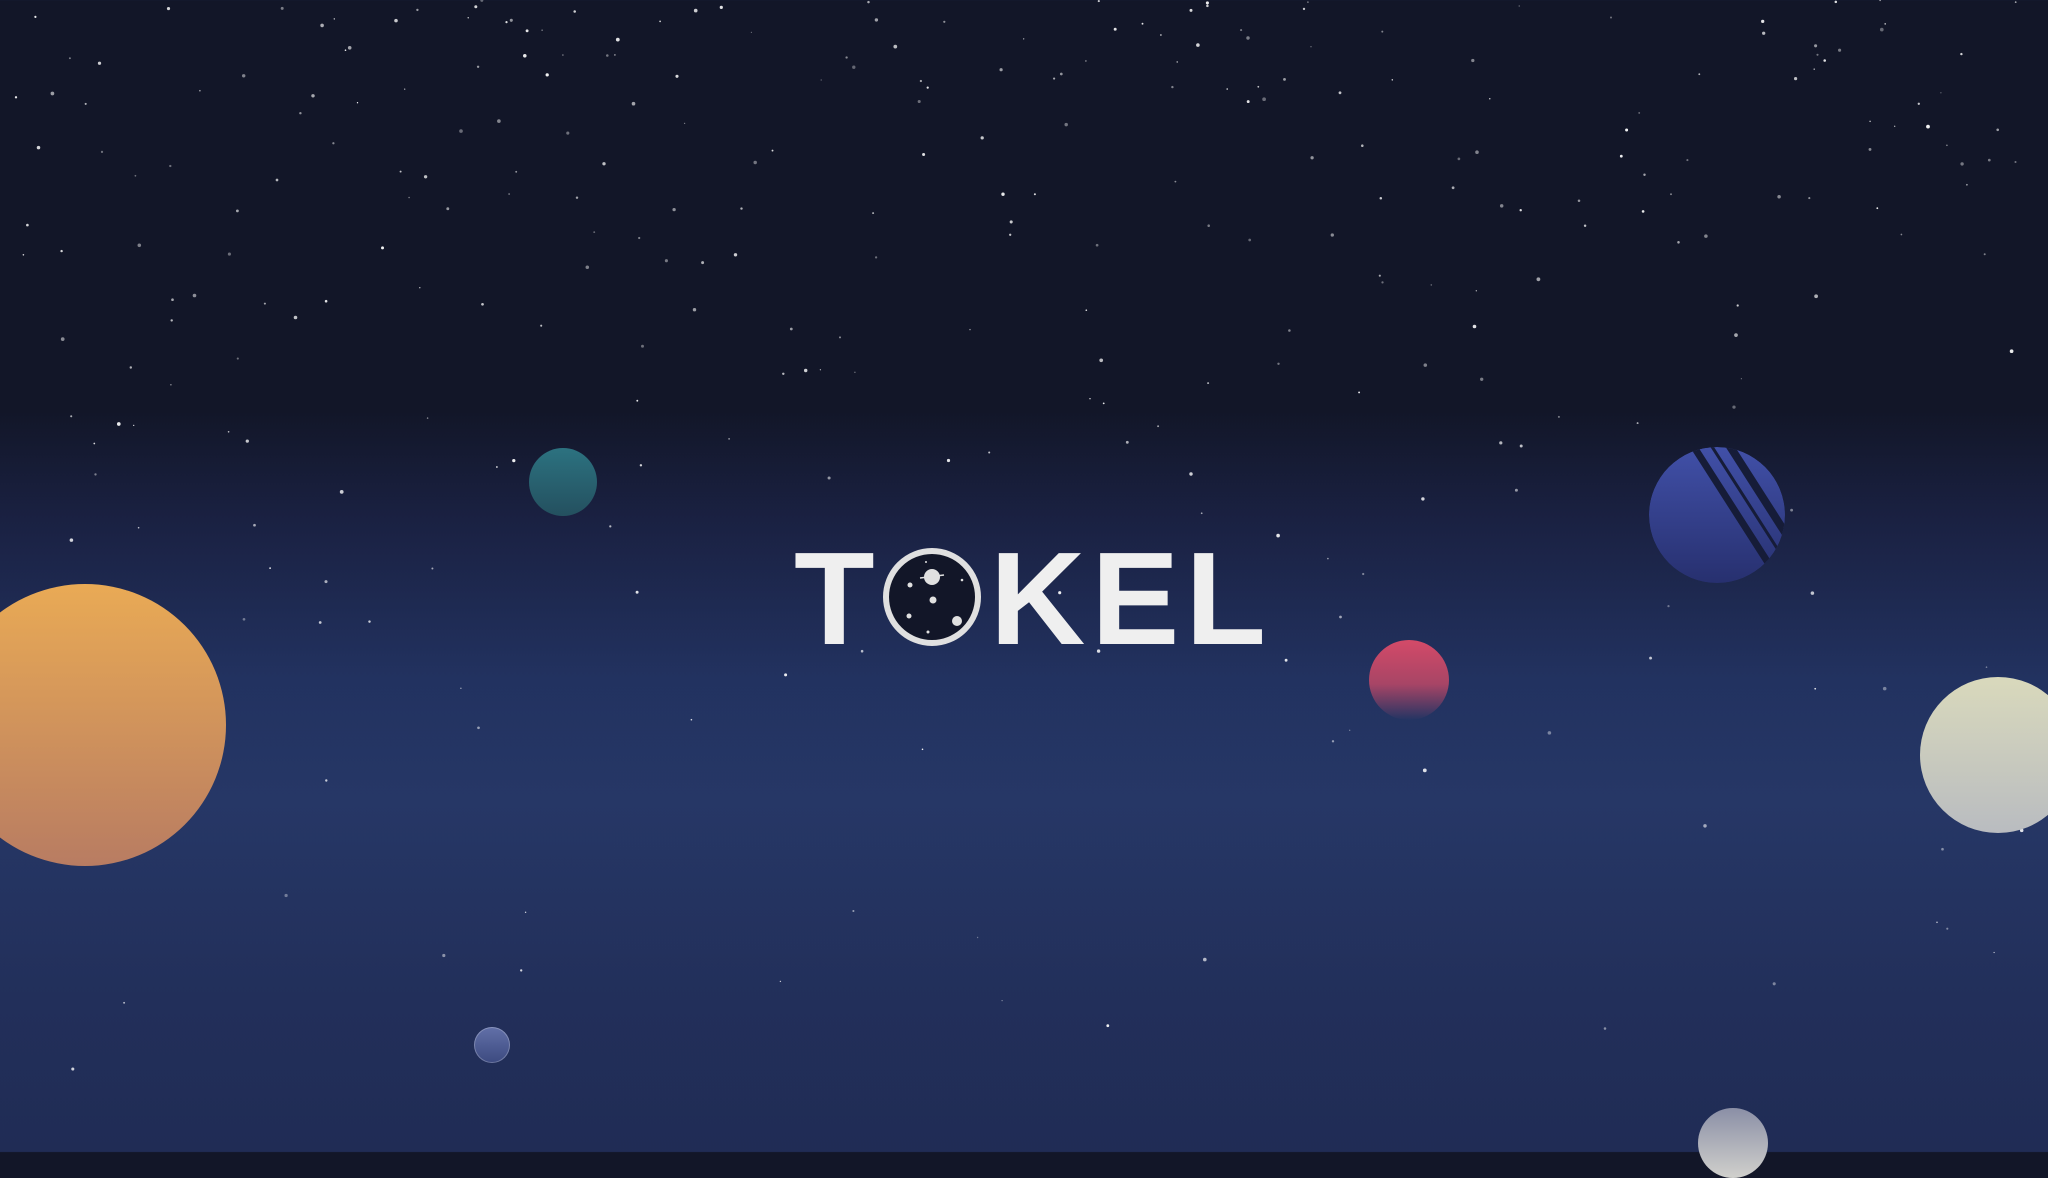  I want to click on planet-striped-blue, so click(1717, 515).